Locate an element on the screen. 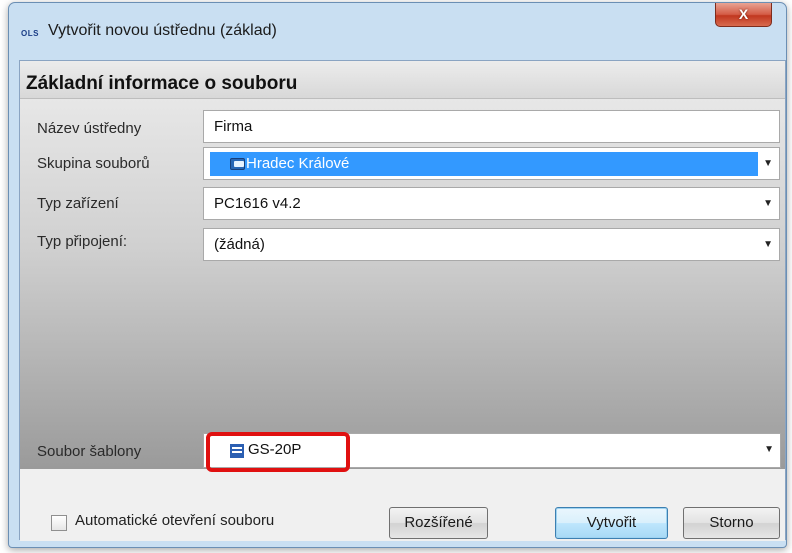 Image resolution: width=792 pixels, height=553 pixels. name-label: Název ústředny is located at coordinates (89, 128).